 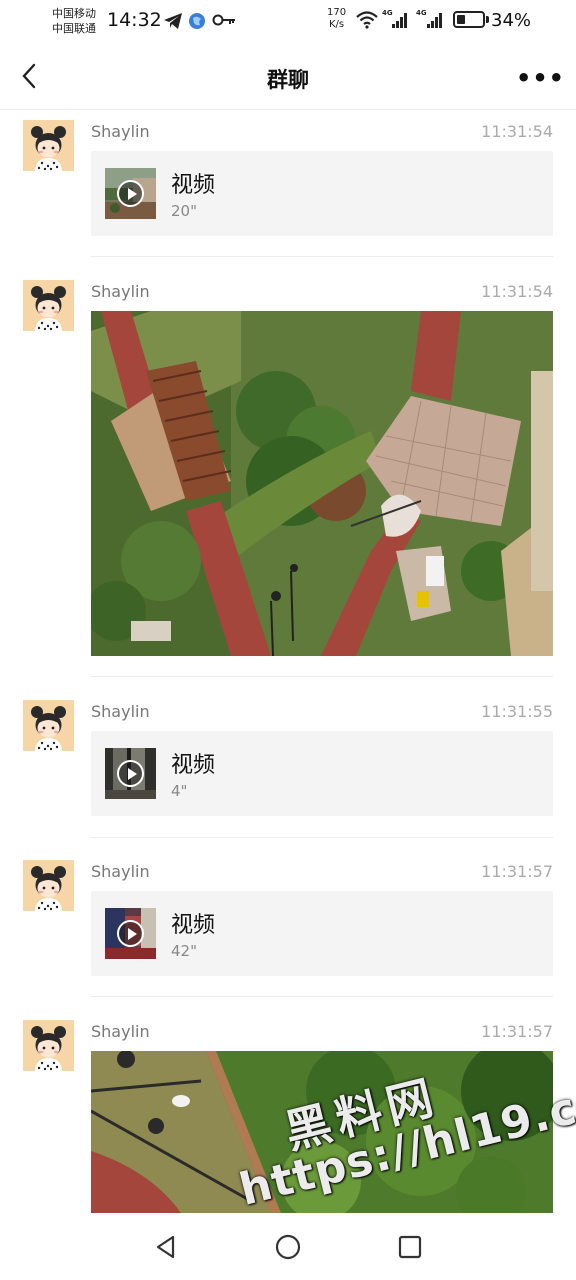 I want to click on browser-icon, so click(x=197, y=21).